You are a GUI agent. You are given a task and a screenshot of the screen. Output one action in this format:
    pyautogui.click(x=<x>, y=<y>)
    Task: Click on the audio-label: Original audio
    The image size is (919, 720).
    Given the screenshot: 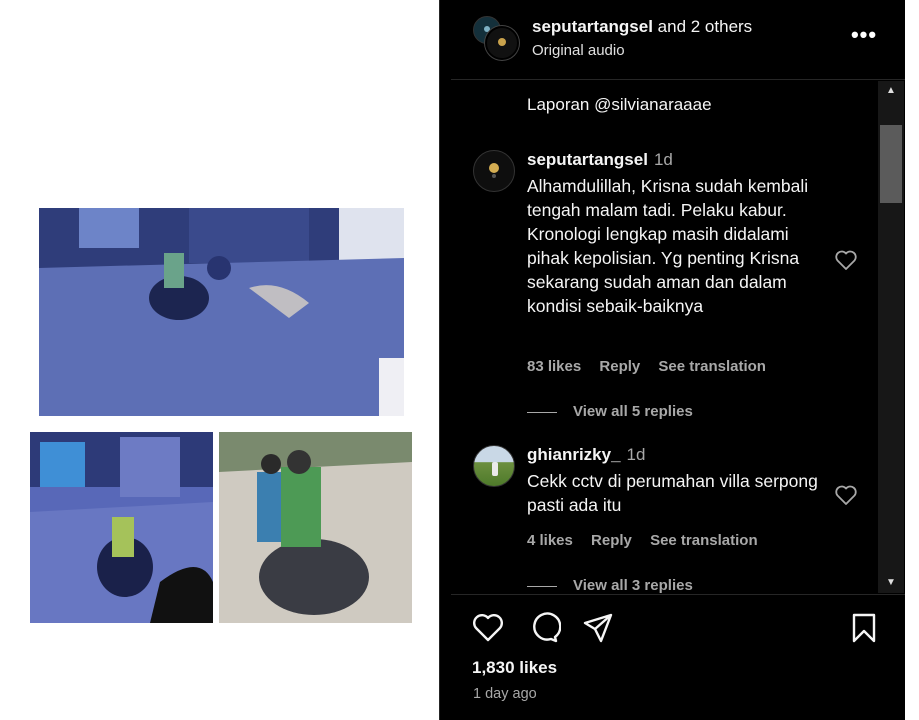 What is the action you would take?
    pyautogui.click(x=578, y=50)
    